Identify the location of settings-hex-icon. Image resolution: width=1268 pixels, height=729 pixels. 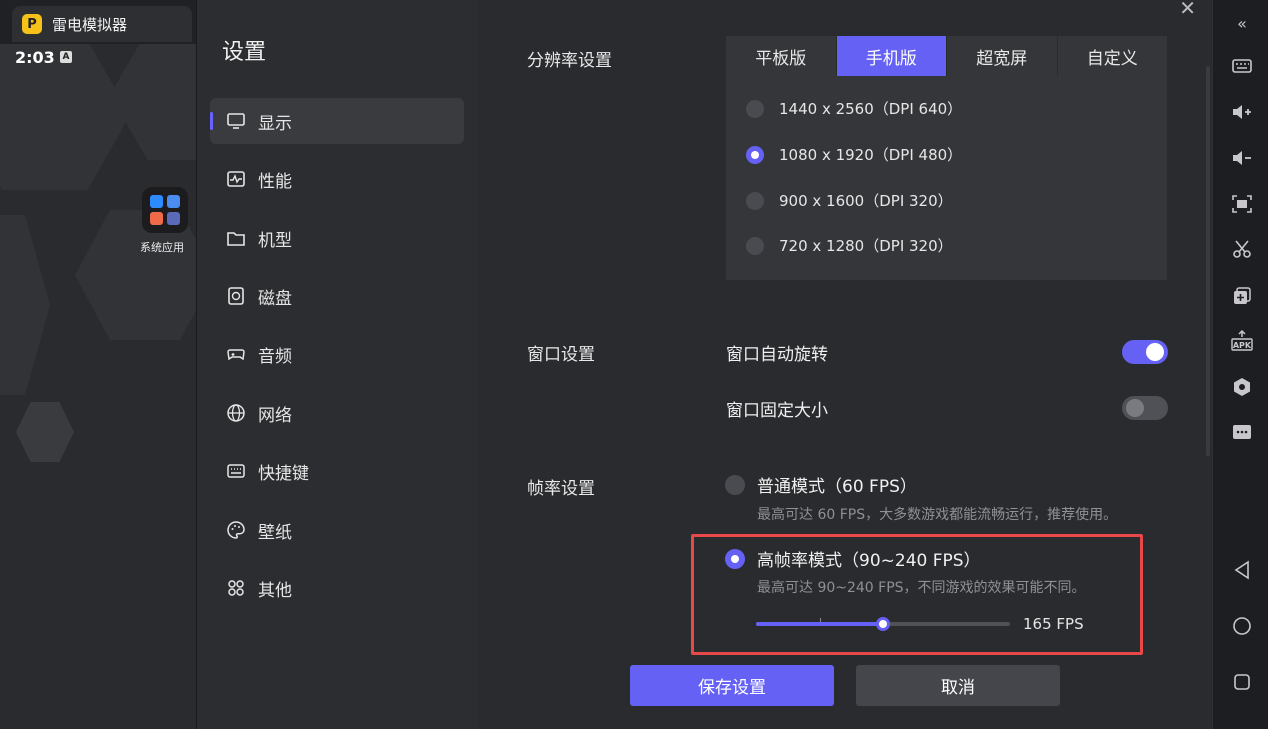
(1242, 387).